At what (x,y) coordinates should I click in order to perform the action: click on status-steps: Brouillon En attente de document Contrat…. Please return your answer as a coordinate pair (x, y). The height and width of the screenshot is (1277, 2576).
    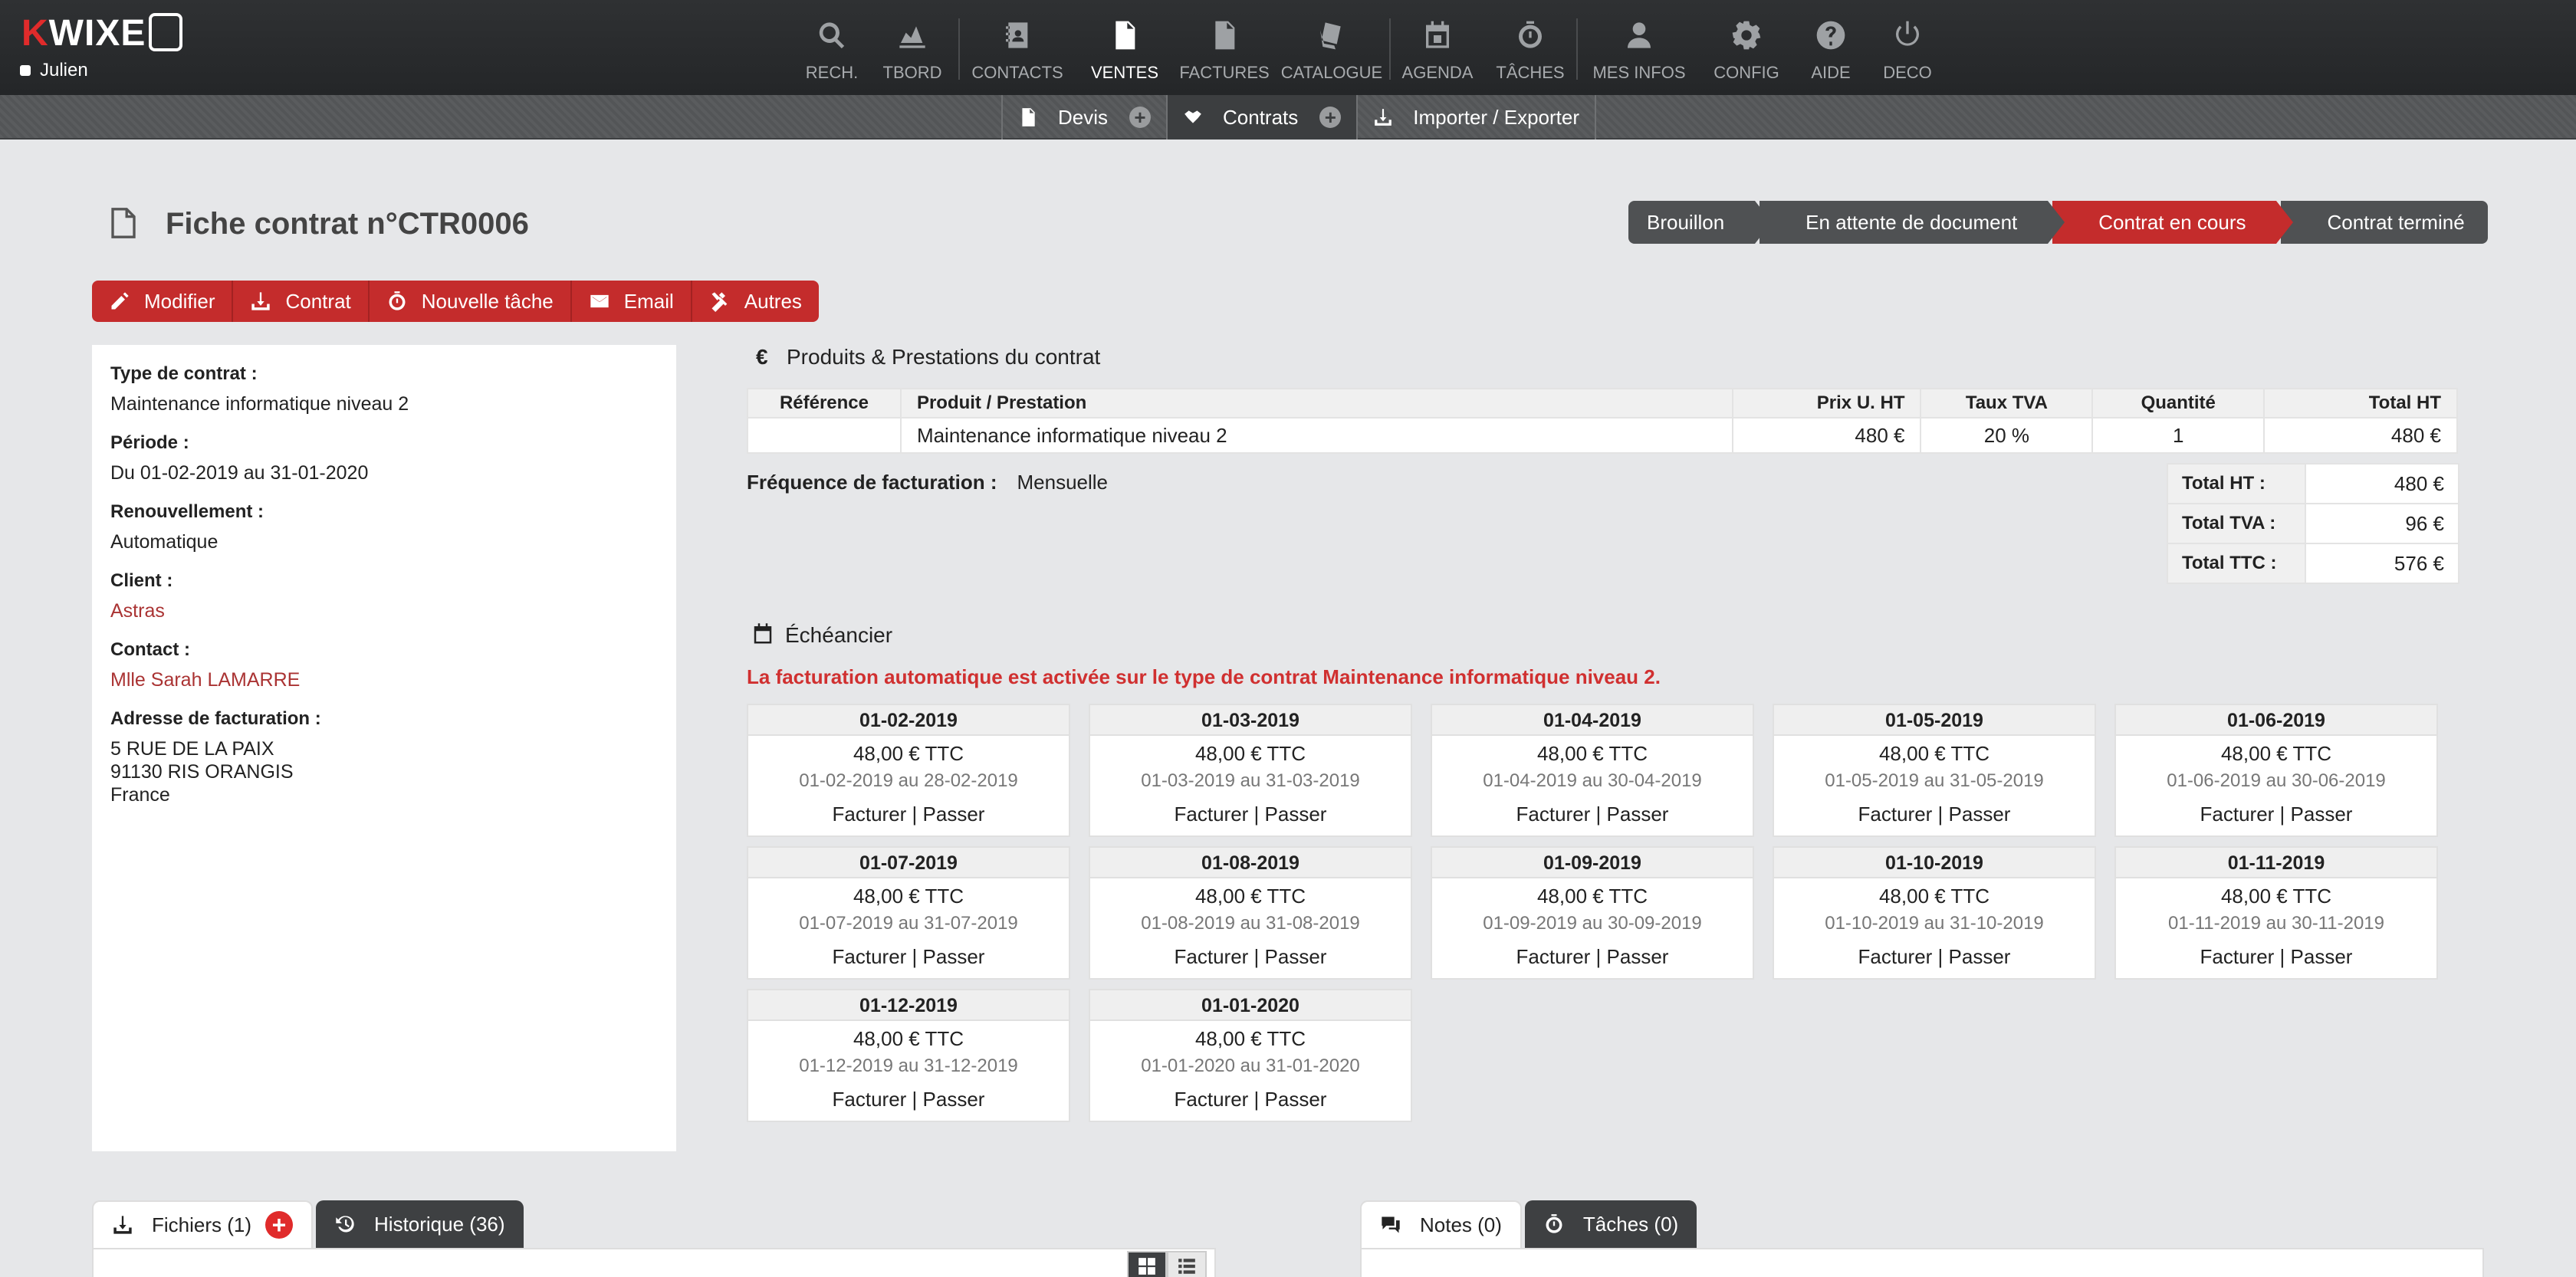
    Looking at the image, I should click on (2058, 222).